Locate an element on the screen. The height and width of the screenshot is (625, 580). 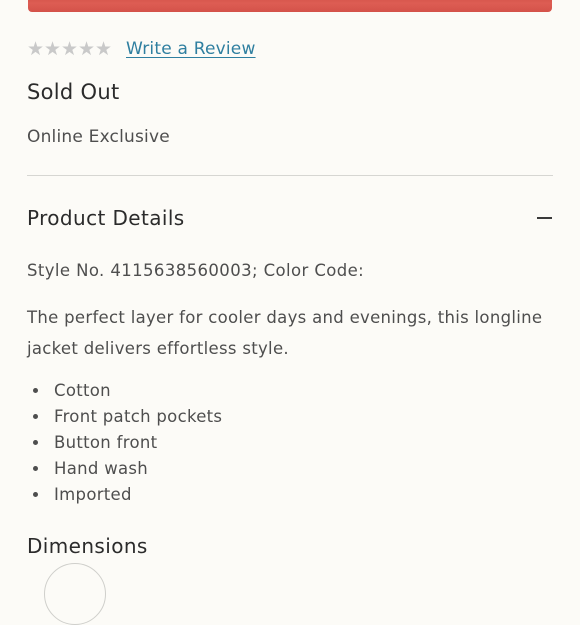
star-rating: ★ ★ ★ ★ ★ is located at coordinates (70, 48).